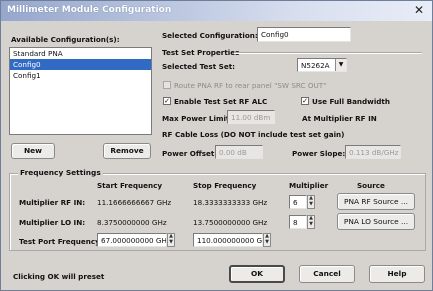 The height and width of the screenshot is (291, 433). I want to click on multiplier-header: Multiplier, so click(309, 185).